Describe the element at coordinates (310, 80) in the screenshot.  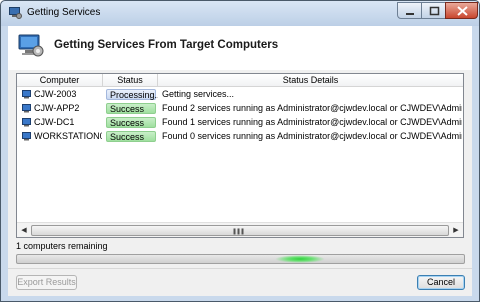
I see `column-header-status-details: Status Details` at that location.